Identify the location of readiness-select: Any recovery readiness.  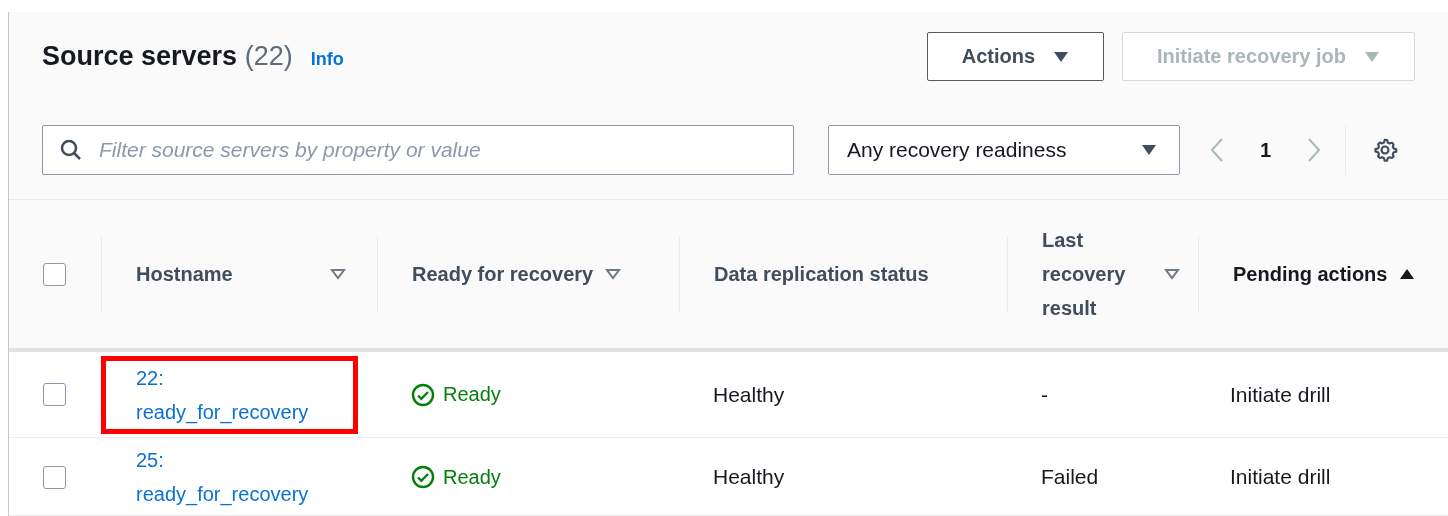
(1004, 150).